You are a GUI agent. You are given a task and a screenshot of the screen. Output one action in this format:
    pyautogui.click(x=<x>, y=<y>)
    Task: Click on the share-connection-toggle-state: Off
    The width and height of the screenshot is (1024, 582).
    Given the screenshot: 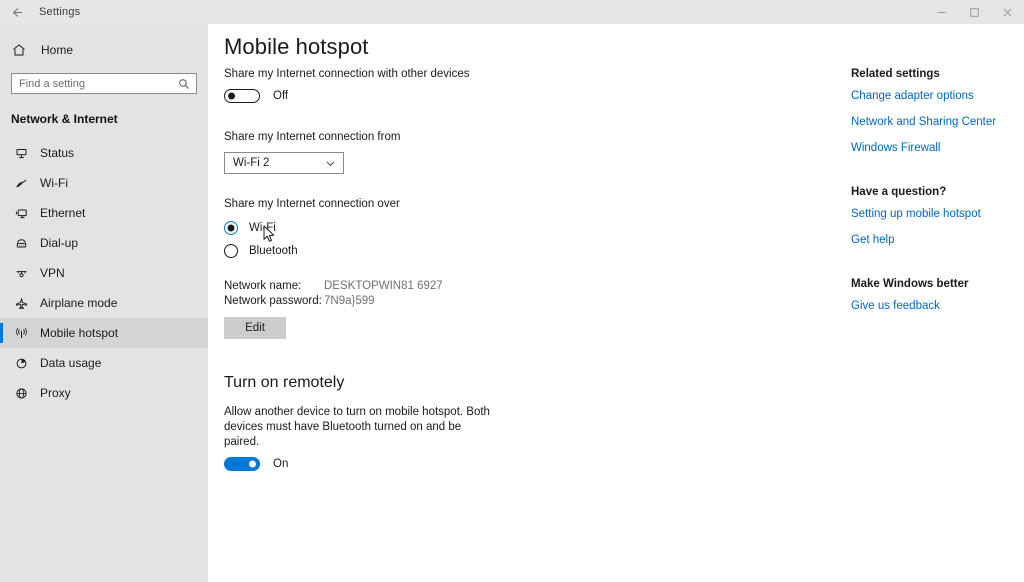 What is the action you would take?
    pyautogui.click(x=281, y=96)
    